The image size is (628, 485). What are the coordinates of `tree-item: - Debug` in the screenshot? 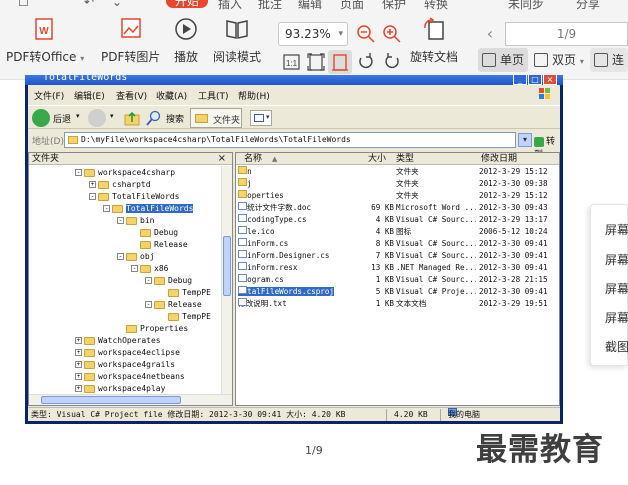 It's located at (168, 281).